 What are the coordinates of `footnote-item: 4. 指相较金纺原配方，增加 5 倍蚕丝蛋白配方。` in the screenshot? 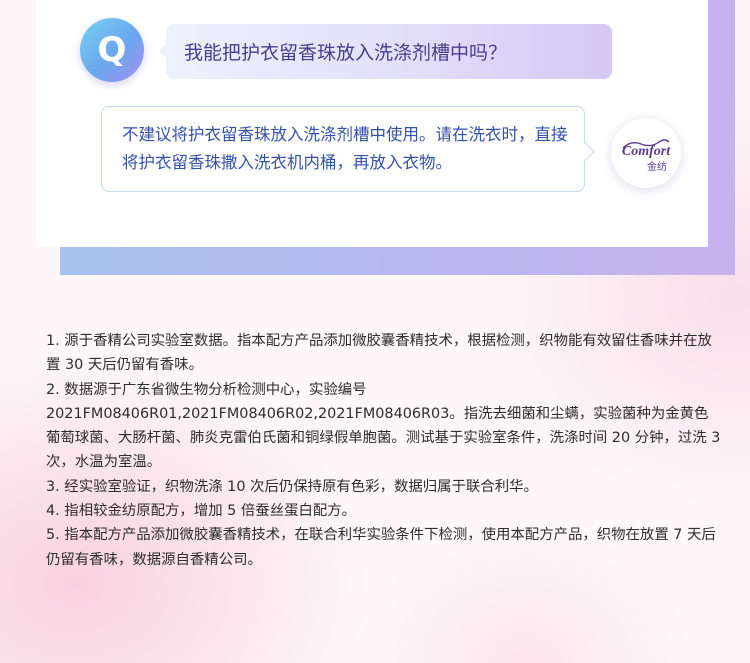 It's located at (201, 511).